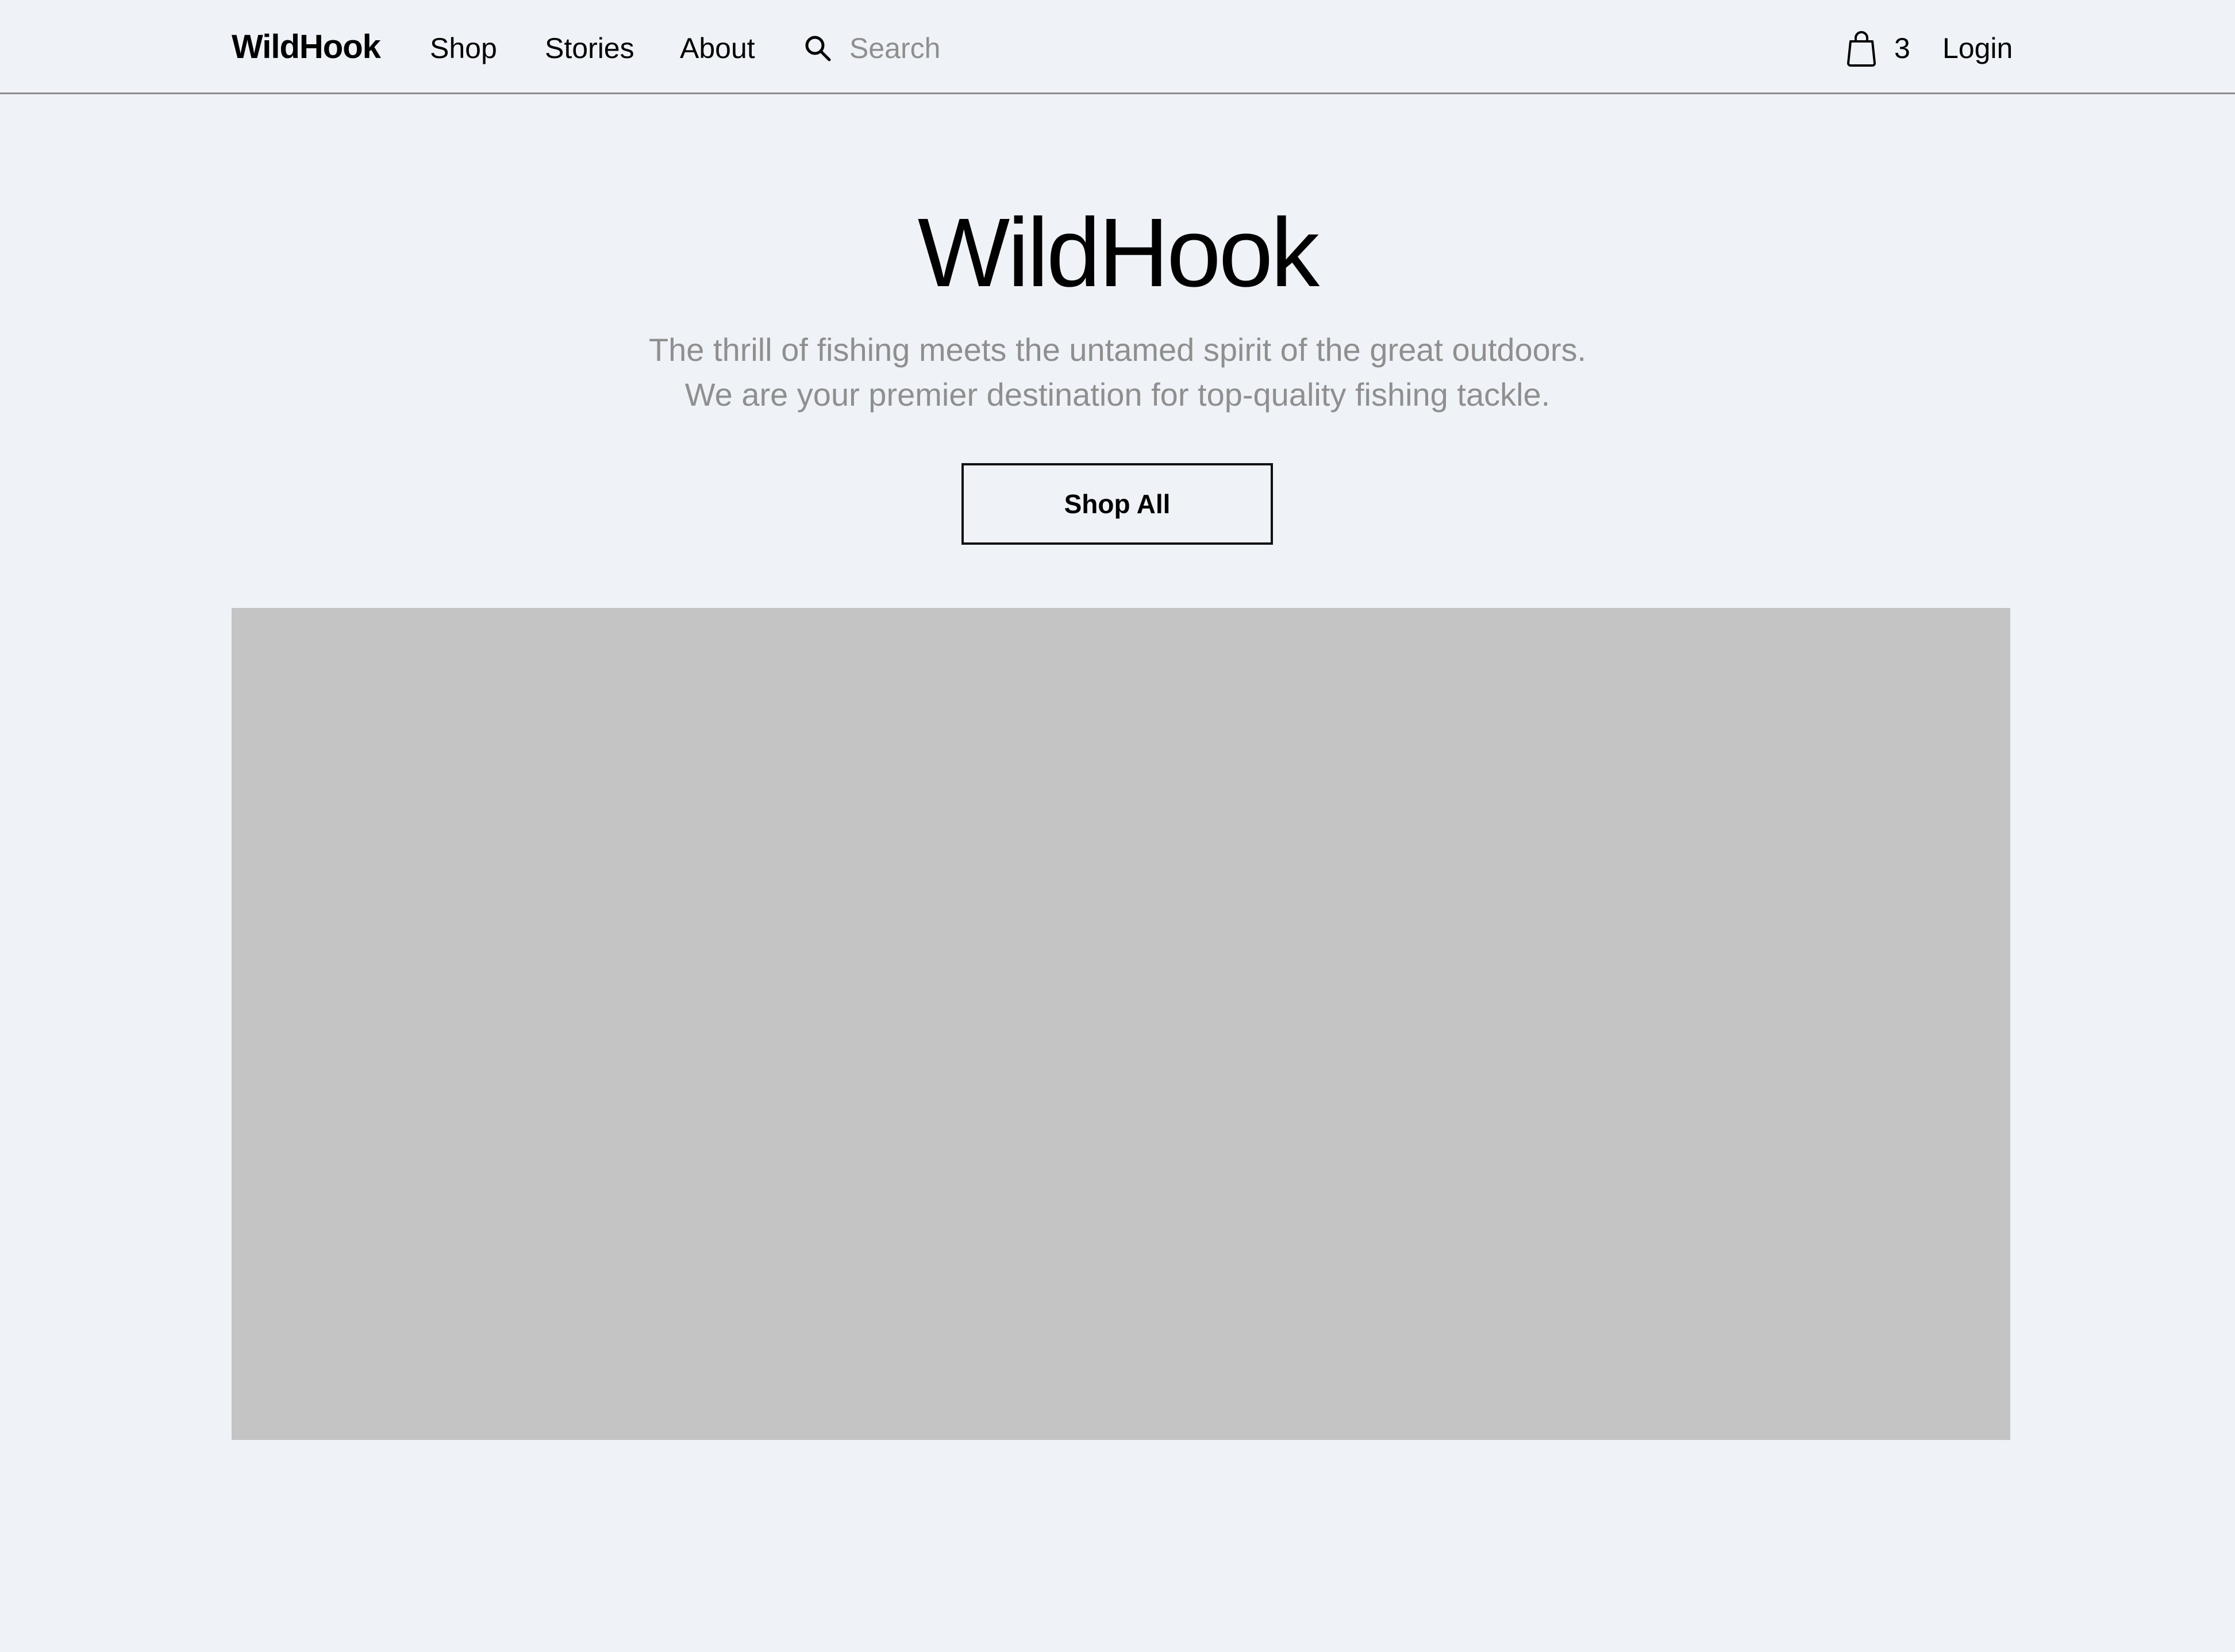 This screenshot has height=1652, width=2235. Describe the element at coordinates (1117, 47) in the screenshot. I see `site-header: WildHook Shop Stories About 3 Login` at that location.